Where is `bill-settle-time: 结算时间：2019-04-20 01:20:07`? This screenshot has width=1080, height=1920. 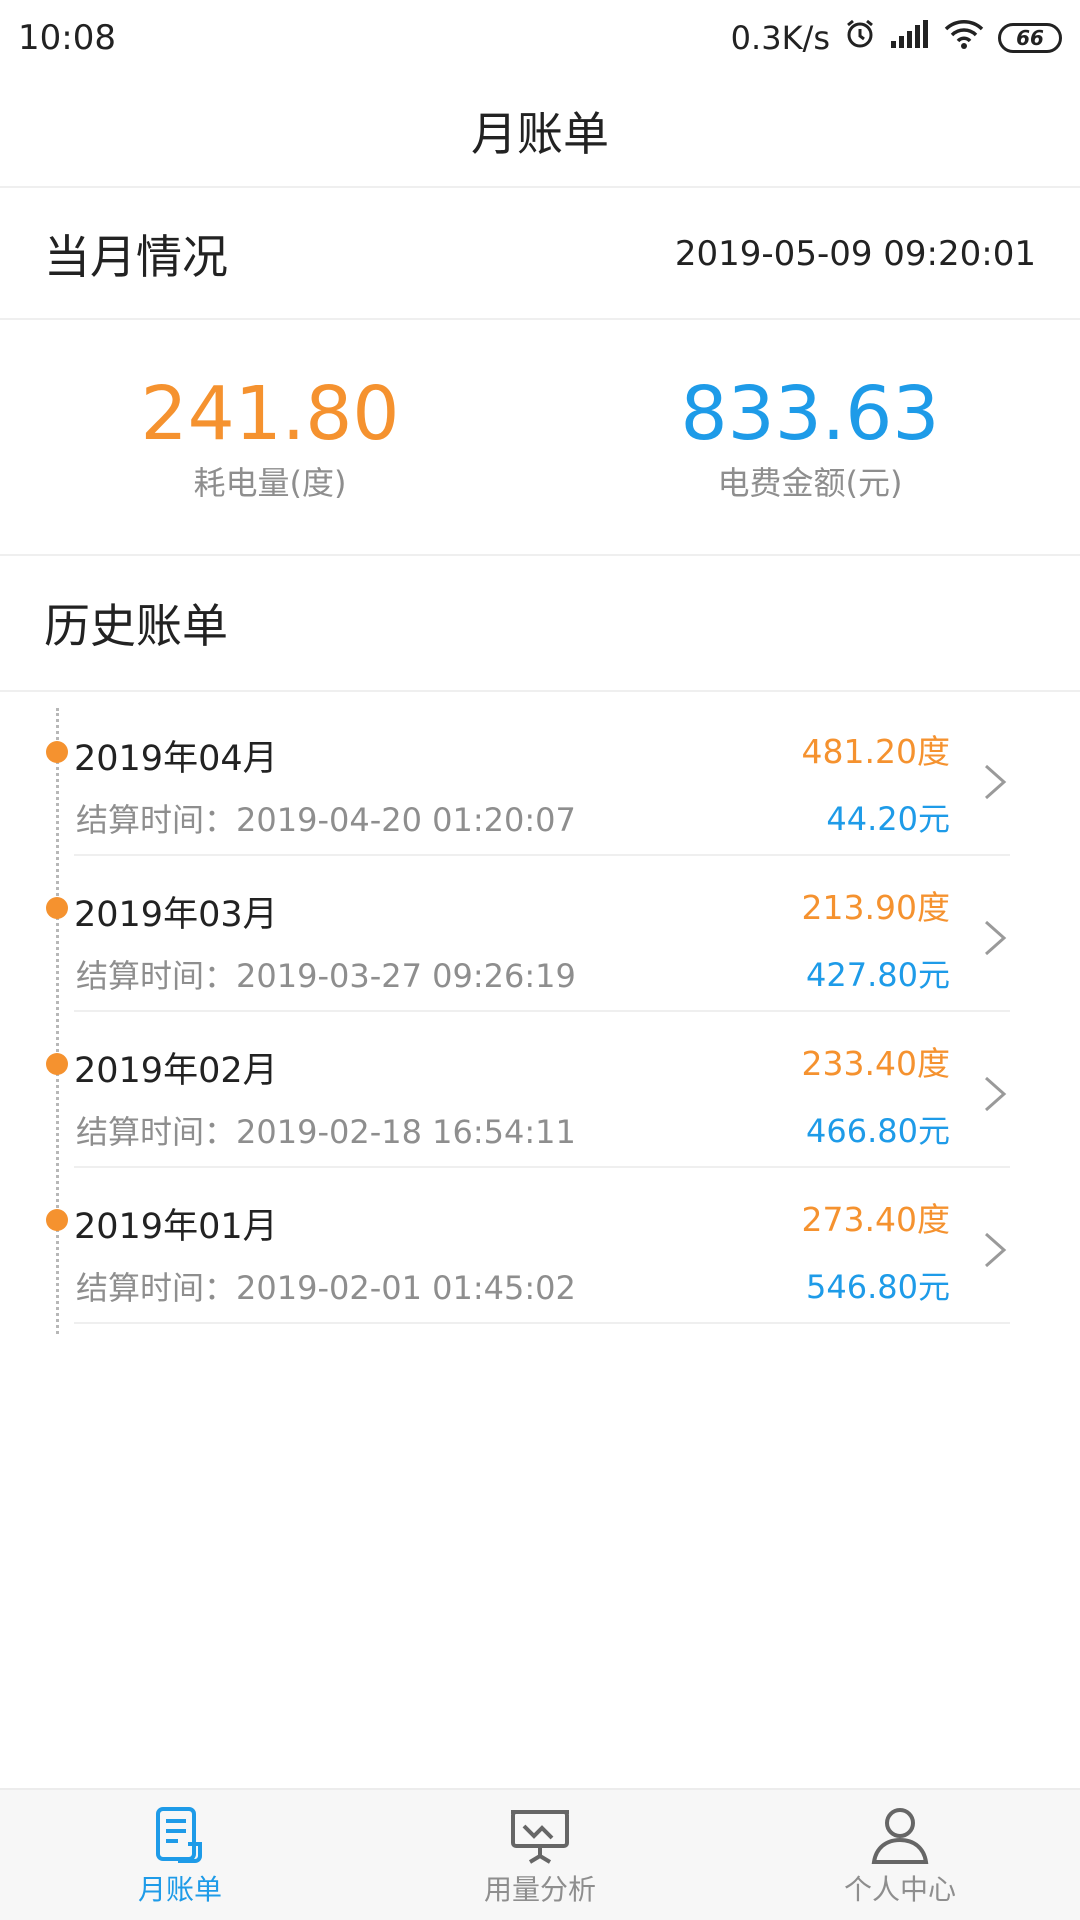
bill-settle-time: 结算时间：2019-04-20 01:20:07 is located at coordinates (326, 820).